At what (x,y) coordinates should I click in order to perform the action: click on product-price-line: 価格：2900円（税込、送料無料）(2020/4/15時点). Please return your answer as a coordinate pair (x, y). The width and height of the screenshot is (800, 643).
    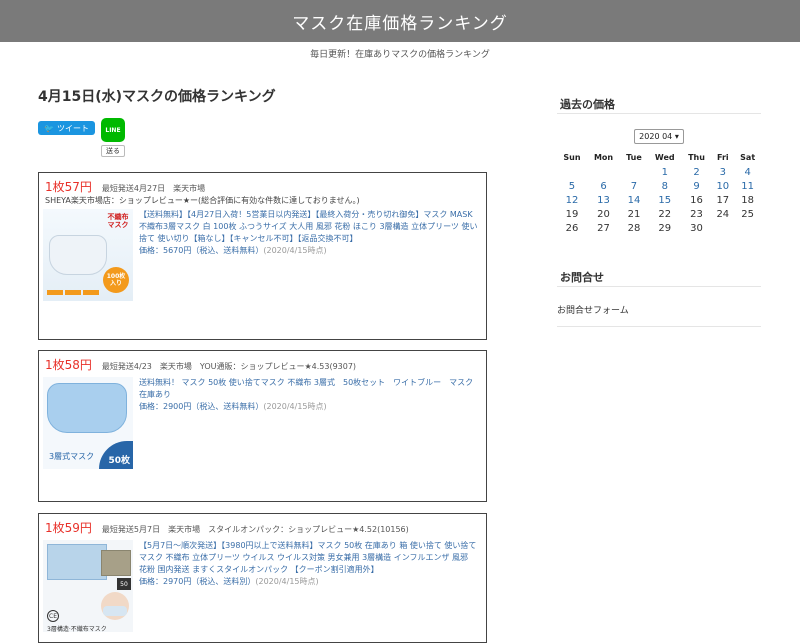
    Looking at the image, I should click on (308, 407).